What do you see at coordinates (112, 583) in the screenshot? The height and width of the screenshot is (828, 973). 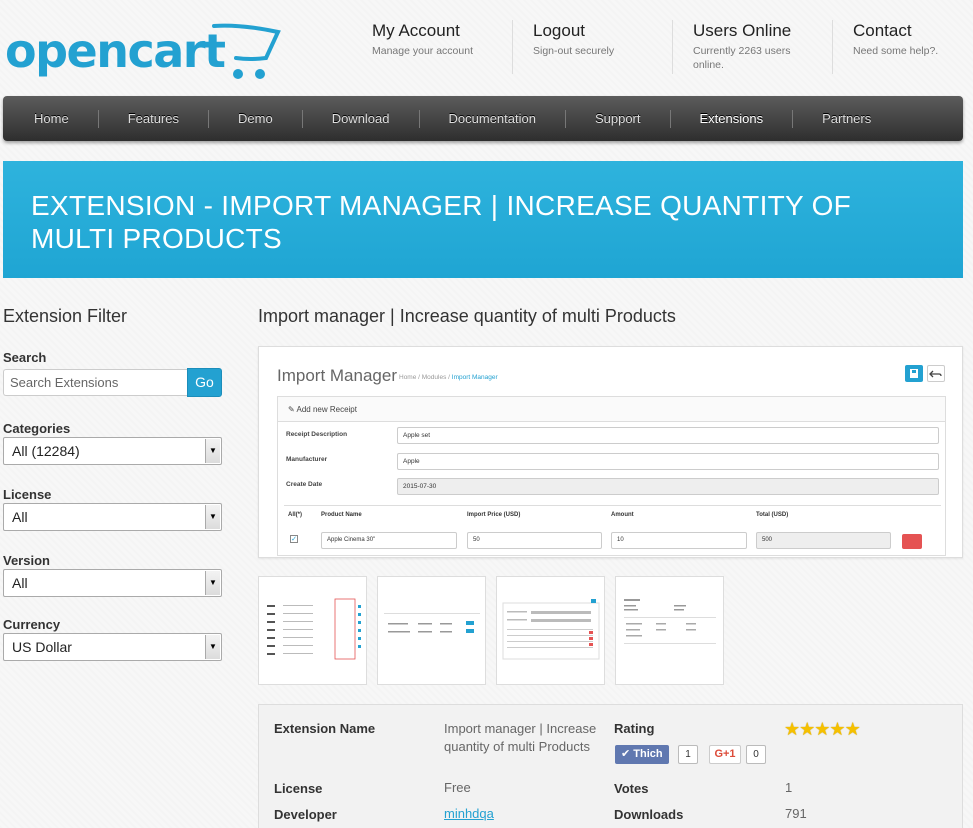 I see `version-select: All ▼` at bounding box center [112, 583].